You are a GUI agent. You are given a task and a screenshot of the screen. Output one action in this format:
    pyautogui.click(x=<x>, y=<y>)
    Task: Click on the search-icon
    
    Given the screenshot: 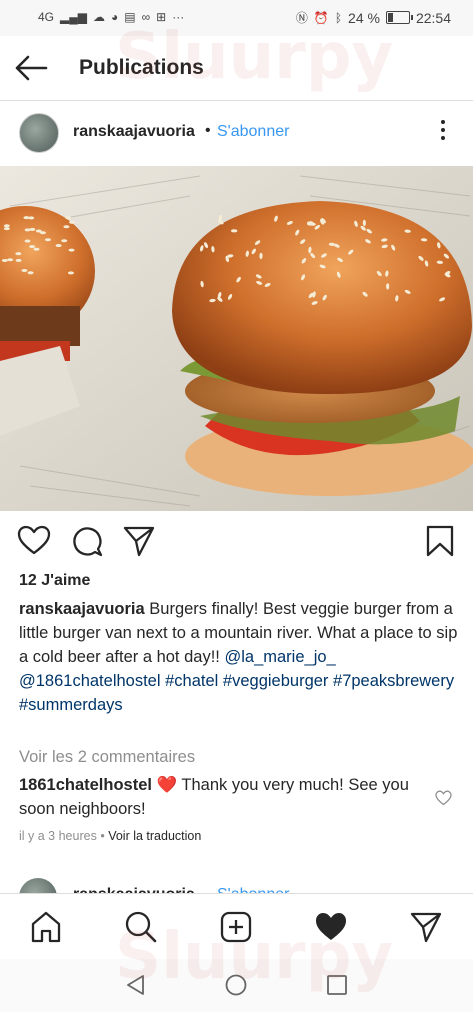 What is the action you would take?
    pyautogui.click(x=141, y=927)
    